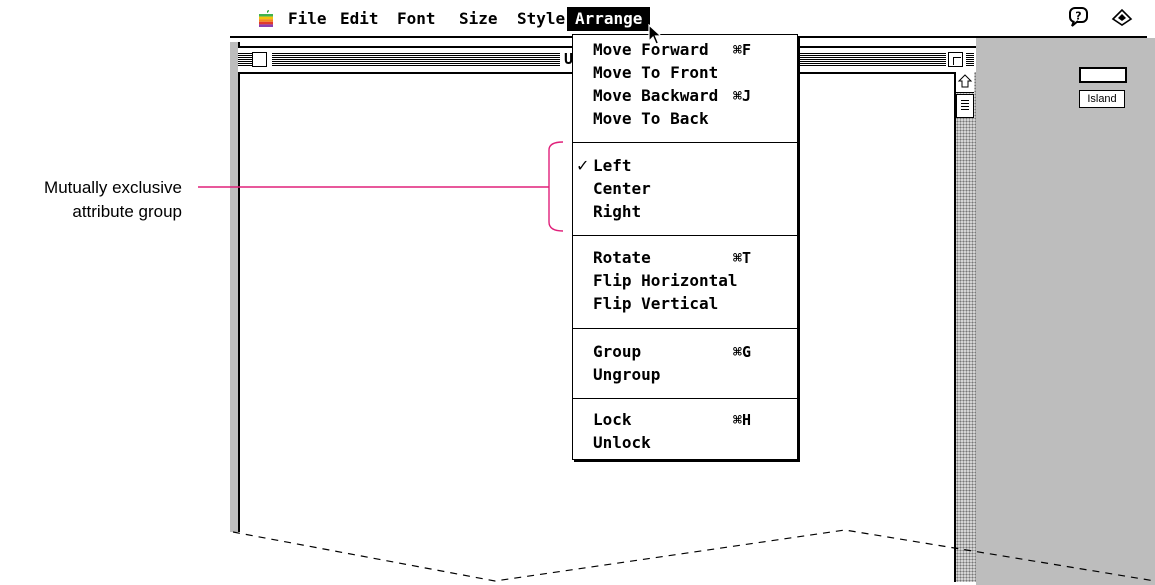 The height and width of the screenshot is (585, 1155). What do you see at coordinates (665, 280) in the screenshot?
I see `menu-item-flip-horizontal: Flip Horizontal` at bounding box center [665, 280].